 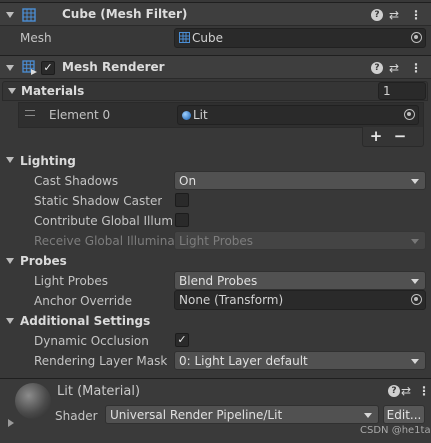 What do you see at coordinates (182, 200) in the screenshot?
I see `static-shadow-caster-checkbox` at bounding box center [182, 200].